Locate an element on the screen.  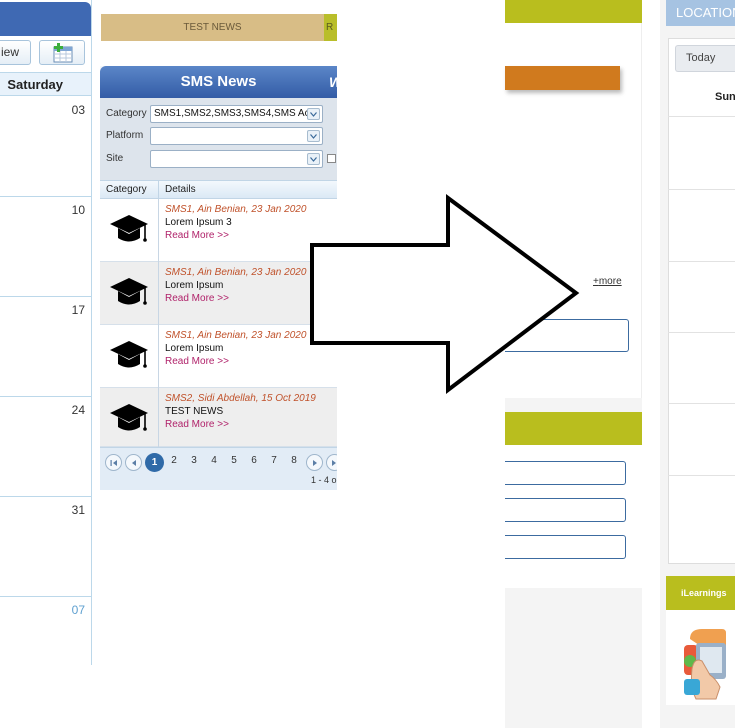
news-tab-next: R is located at coordinates (330, 27).